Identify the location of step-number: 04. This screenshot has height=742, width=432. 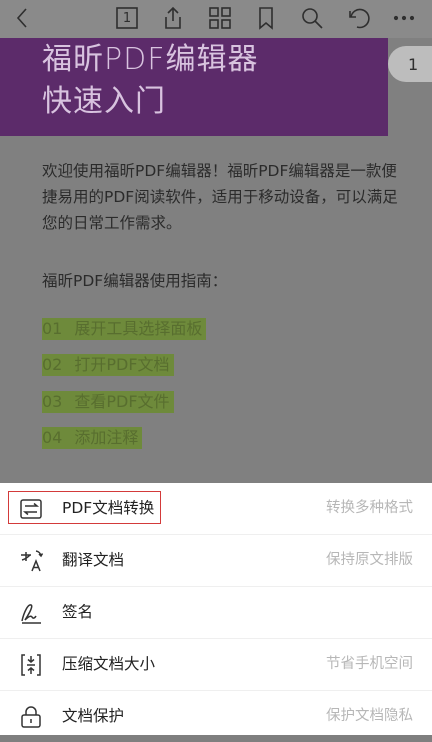
(52, 437).